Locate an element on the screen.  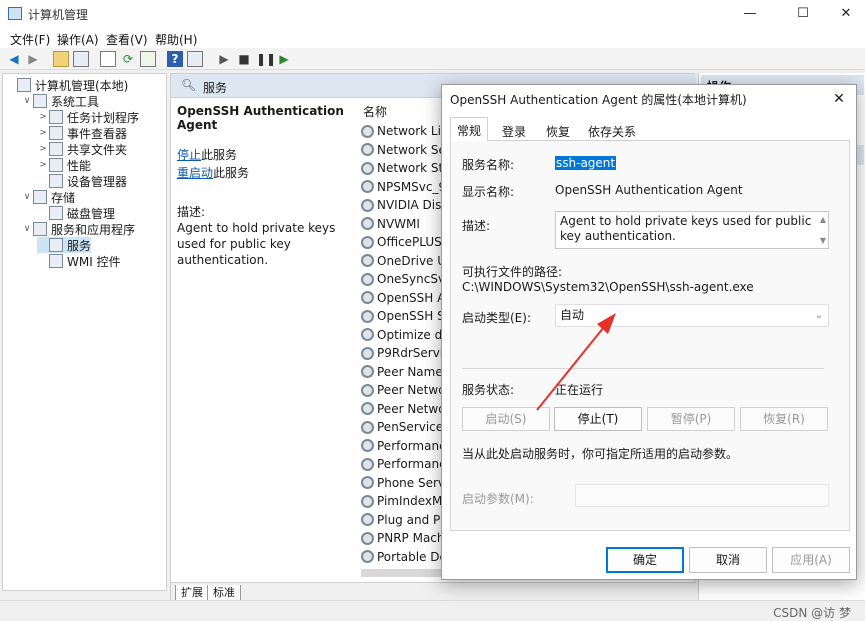
back-icon: ◀ is located at coordinates (14, 59).